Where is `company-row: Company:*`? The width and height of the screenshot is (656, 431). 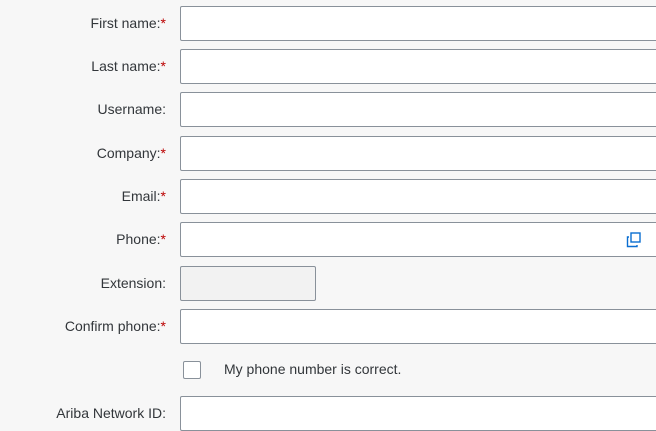 company-row: Company:* is located at coordinates (328, 153).